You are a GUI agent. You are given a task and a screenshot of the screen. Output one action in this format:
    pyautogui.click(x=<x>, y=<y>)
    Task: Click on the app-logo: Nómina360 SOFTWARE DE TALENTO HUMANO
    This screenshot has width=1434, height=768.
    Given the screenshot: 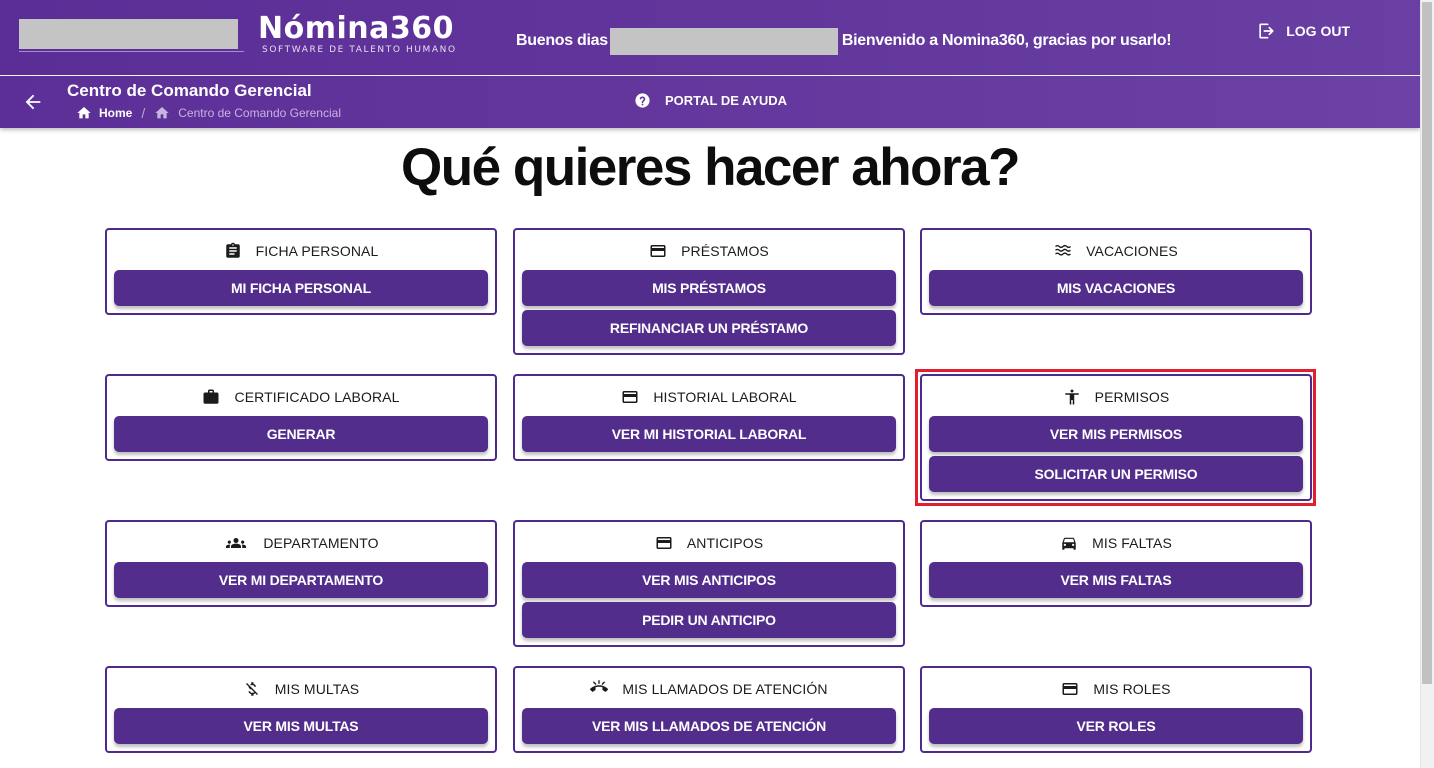 What is the action you would take?
    pyautogui.click(x=363, y=36)
    